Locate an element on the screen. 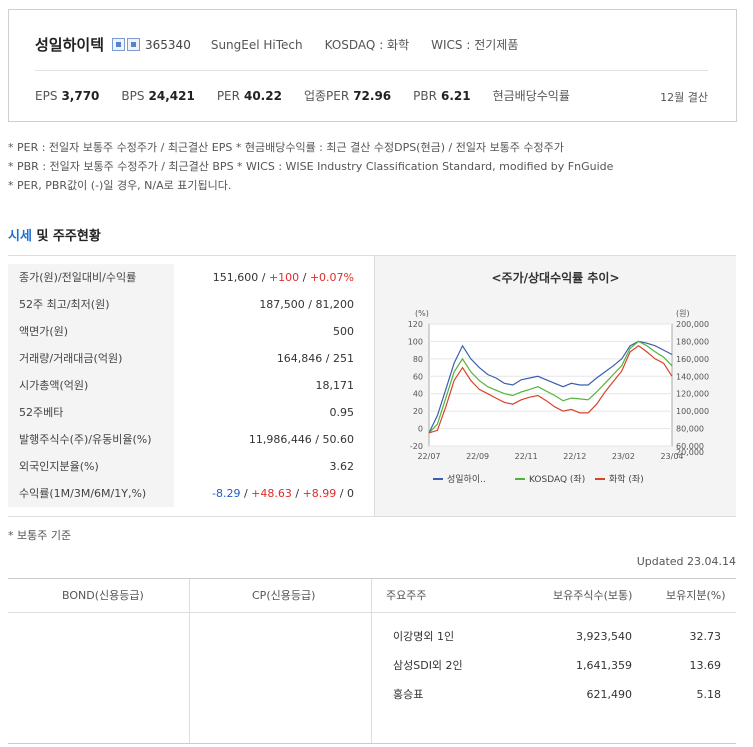  stat-value-part: 18,171 is located at coordinates (335, 385).